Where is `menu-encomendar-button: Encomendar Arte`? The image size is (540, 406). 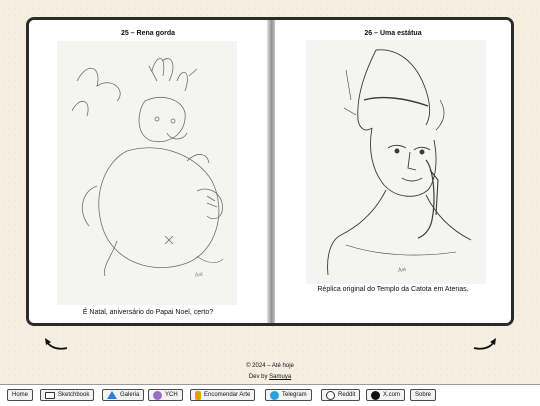 menu-encomendar-button: Encomendar Arte is located at coordinates (223, 395).